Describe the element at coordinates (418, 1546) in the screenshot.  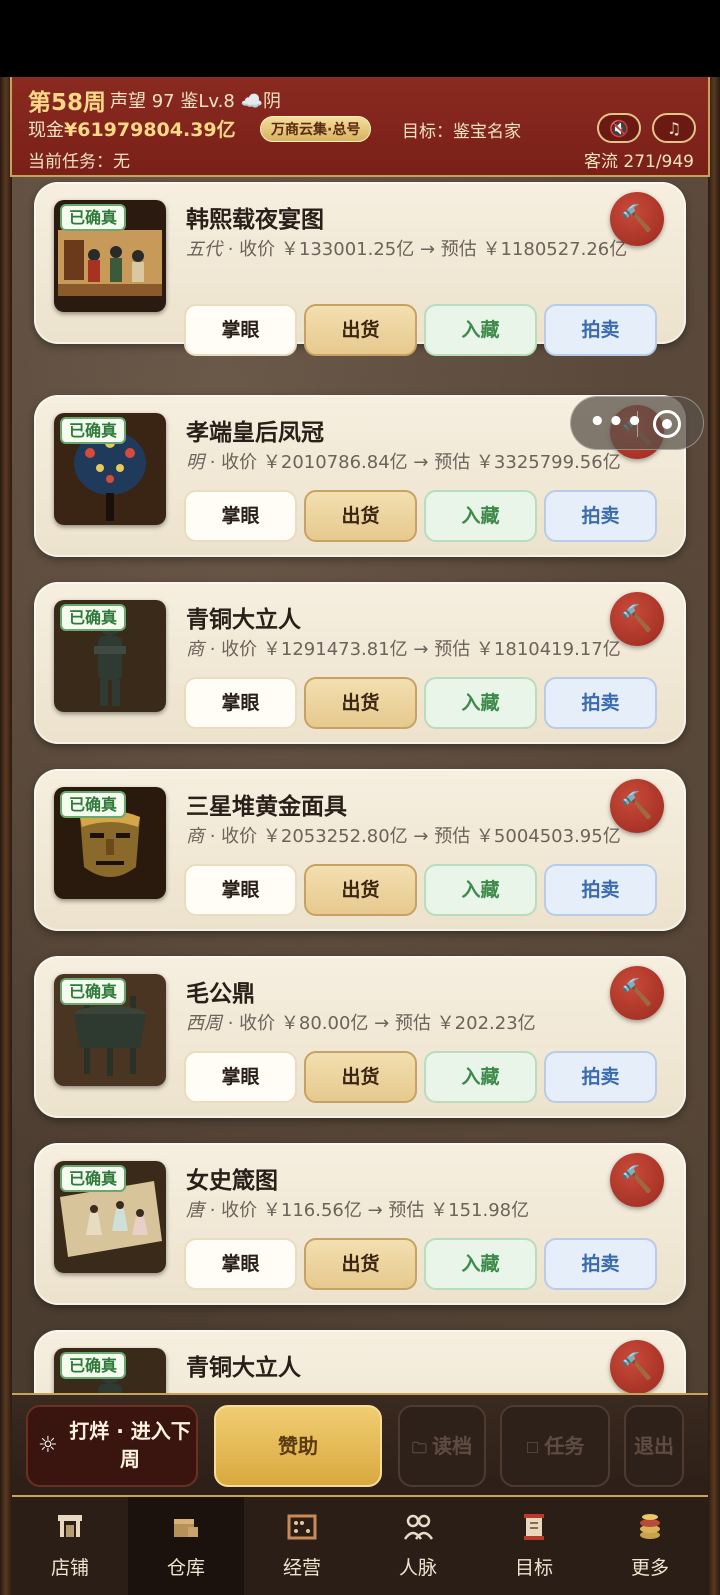
I see `nav-contacts: 人脉` at that location.